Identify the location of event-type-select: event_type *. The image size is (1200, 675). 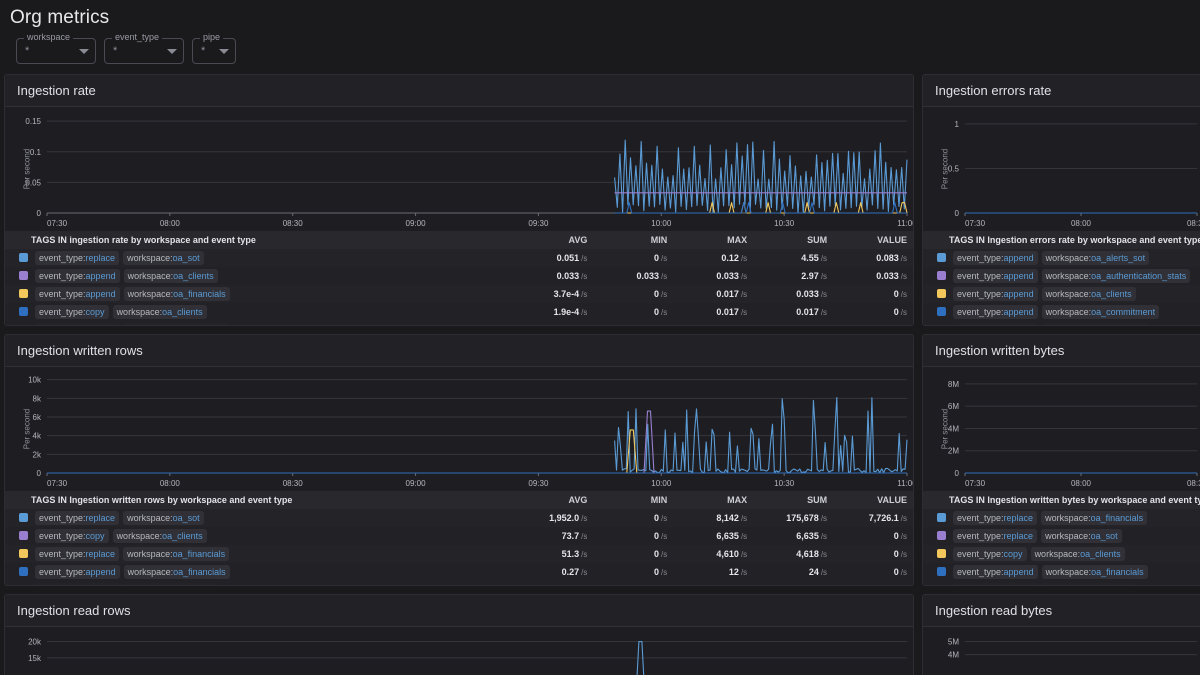
(144, 48).